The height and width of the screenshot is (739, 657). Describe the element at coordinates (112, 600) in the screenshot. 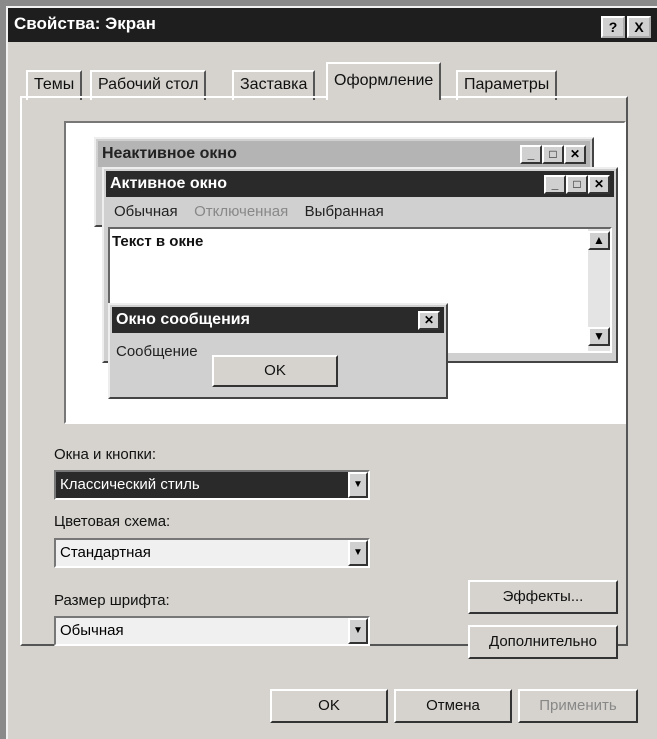

I see `font-size-label: Размер шрифта:` at that location.